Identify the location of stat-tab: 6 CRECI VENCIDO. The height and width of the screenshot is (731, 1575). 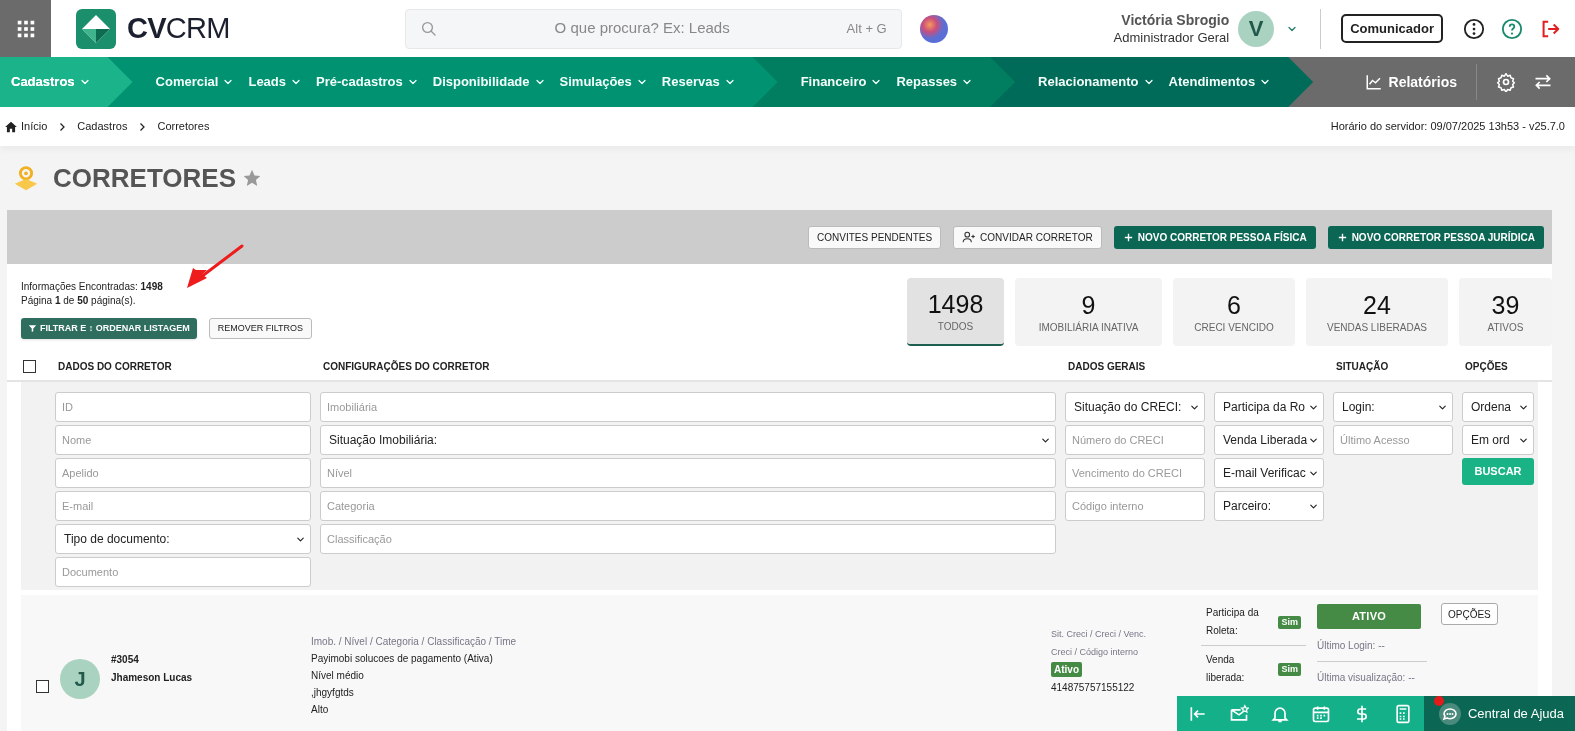
(1234, 312).